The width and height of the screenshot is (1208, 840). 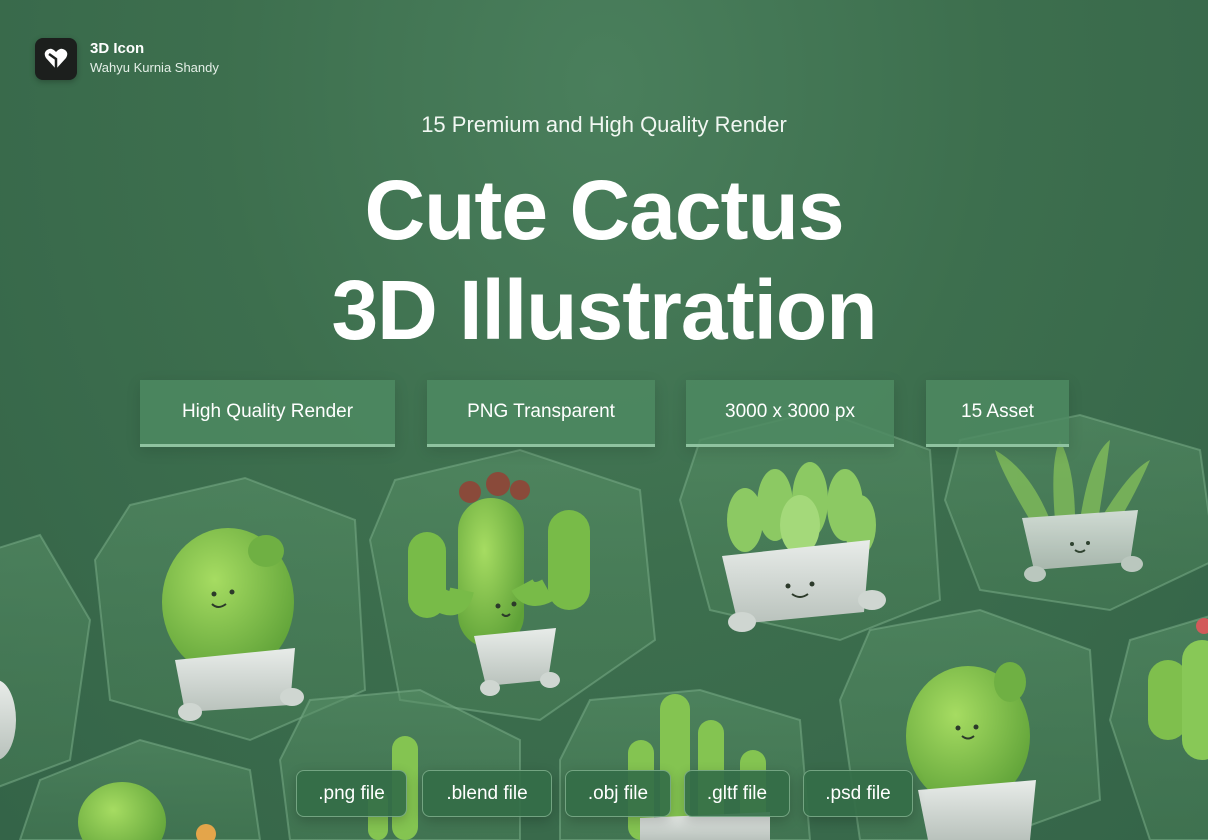 What do you see at coordinates (233, 624) in the screenshot?
I see `round-cactus-illustration` at bounding box center [233, 624].